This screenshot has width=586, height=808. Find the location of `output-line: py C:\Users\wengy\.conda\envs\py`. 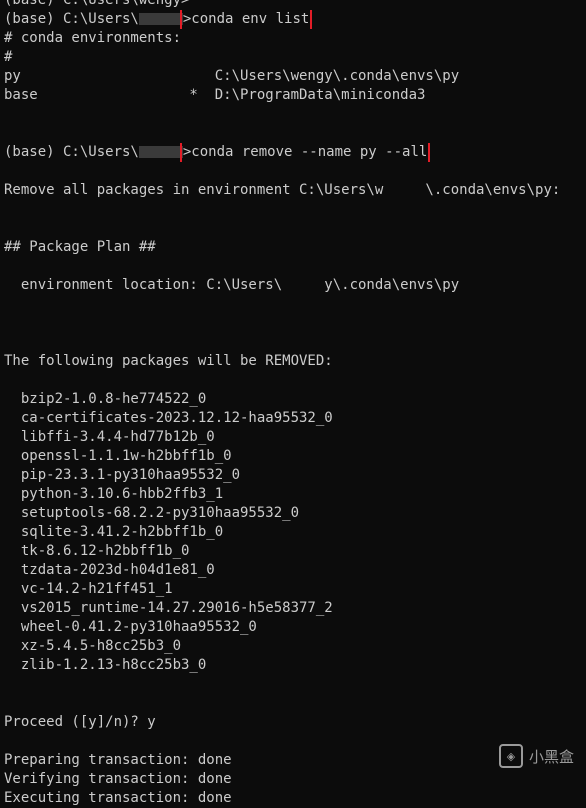

output-line: py C:\Users\wengy\.conda\envs\py is located at coordinates (232, 76).